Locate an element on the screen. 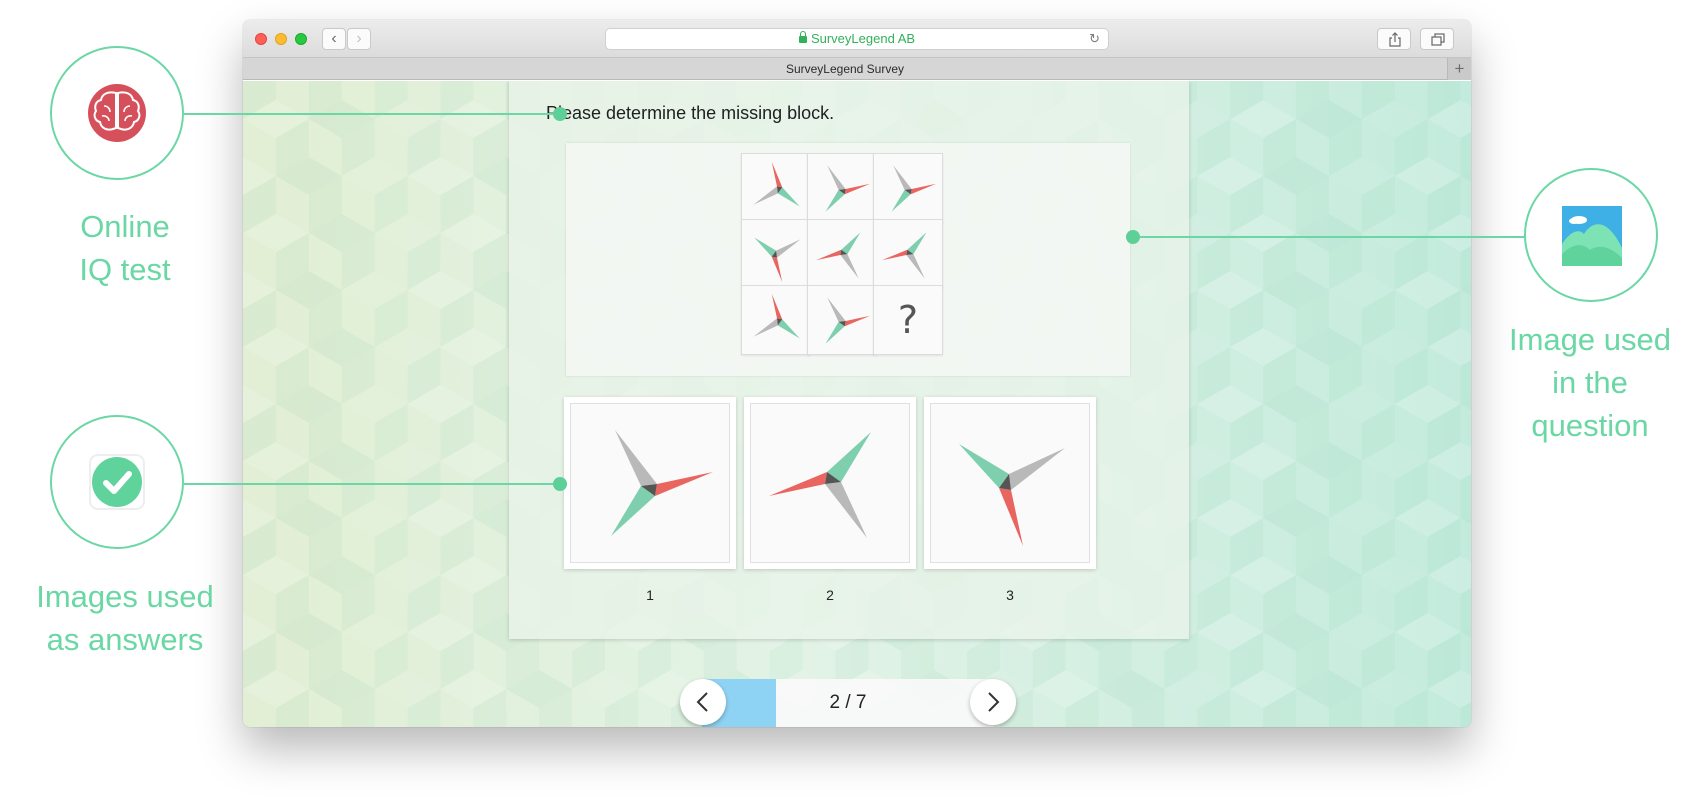  callout-answers-label: Images used as answers is located at coordinates (125, 618).